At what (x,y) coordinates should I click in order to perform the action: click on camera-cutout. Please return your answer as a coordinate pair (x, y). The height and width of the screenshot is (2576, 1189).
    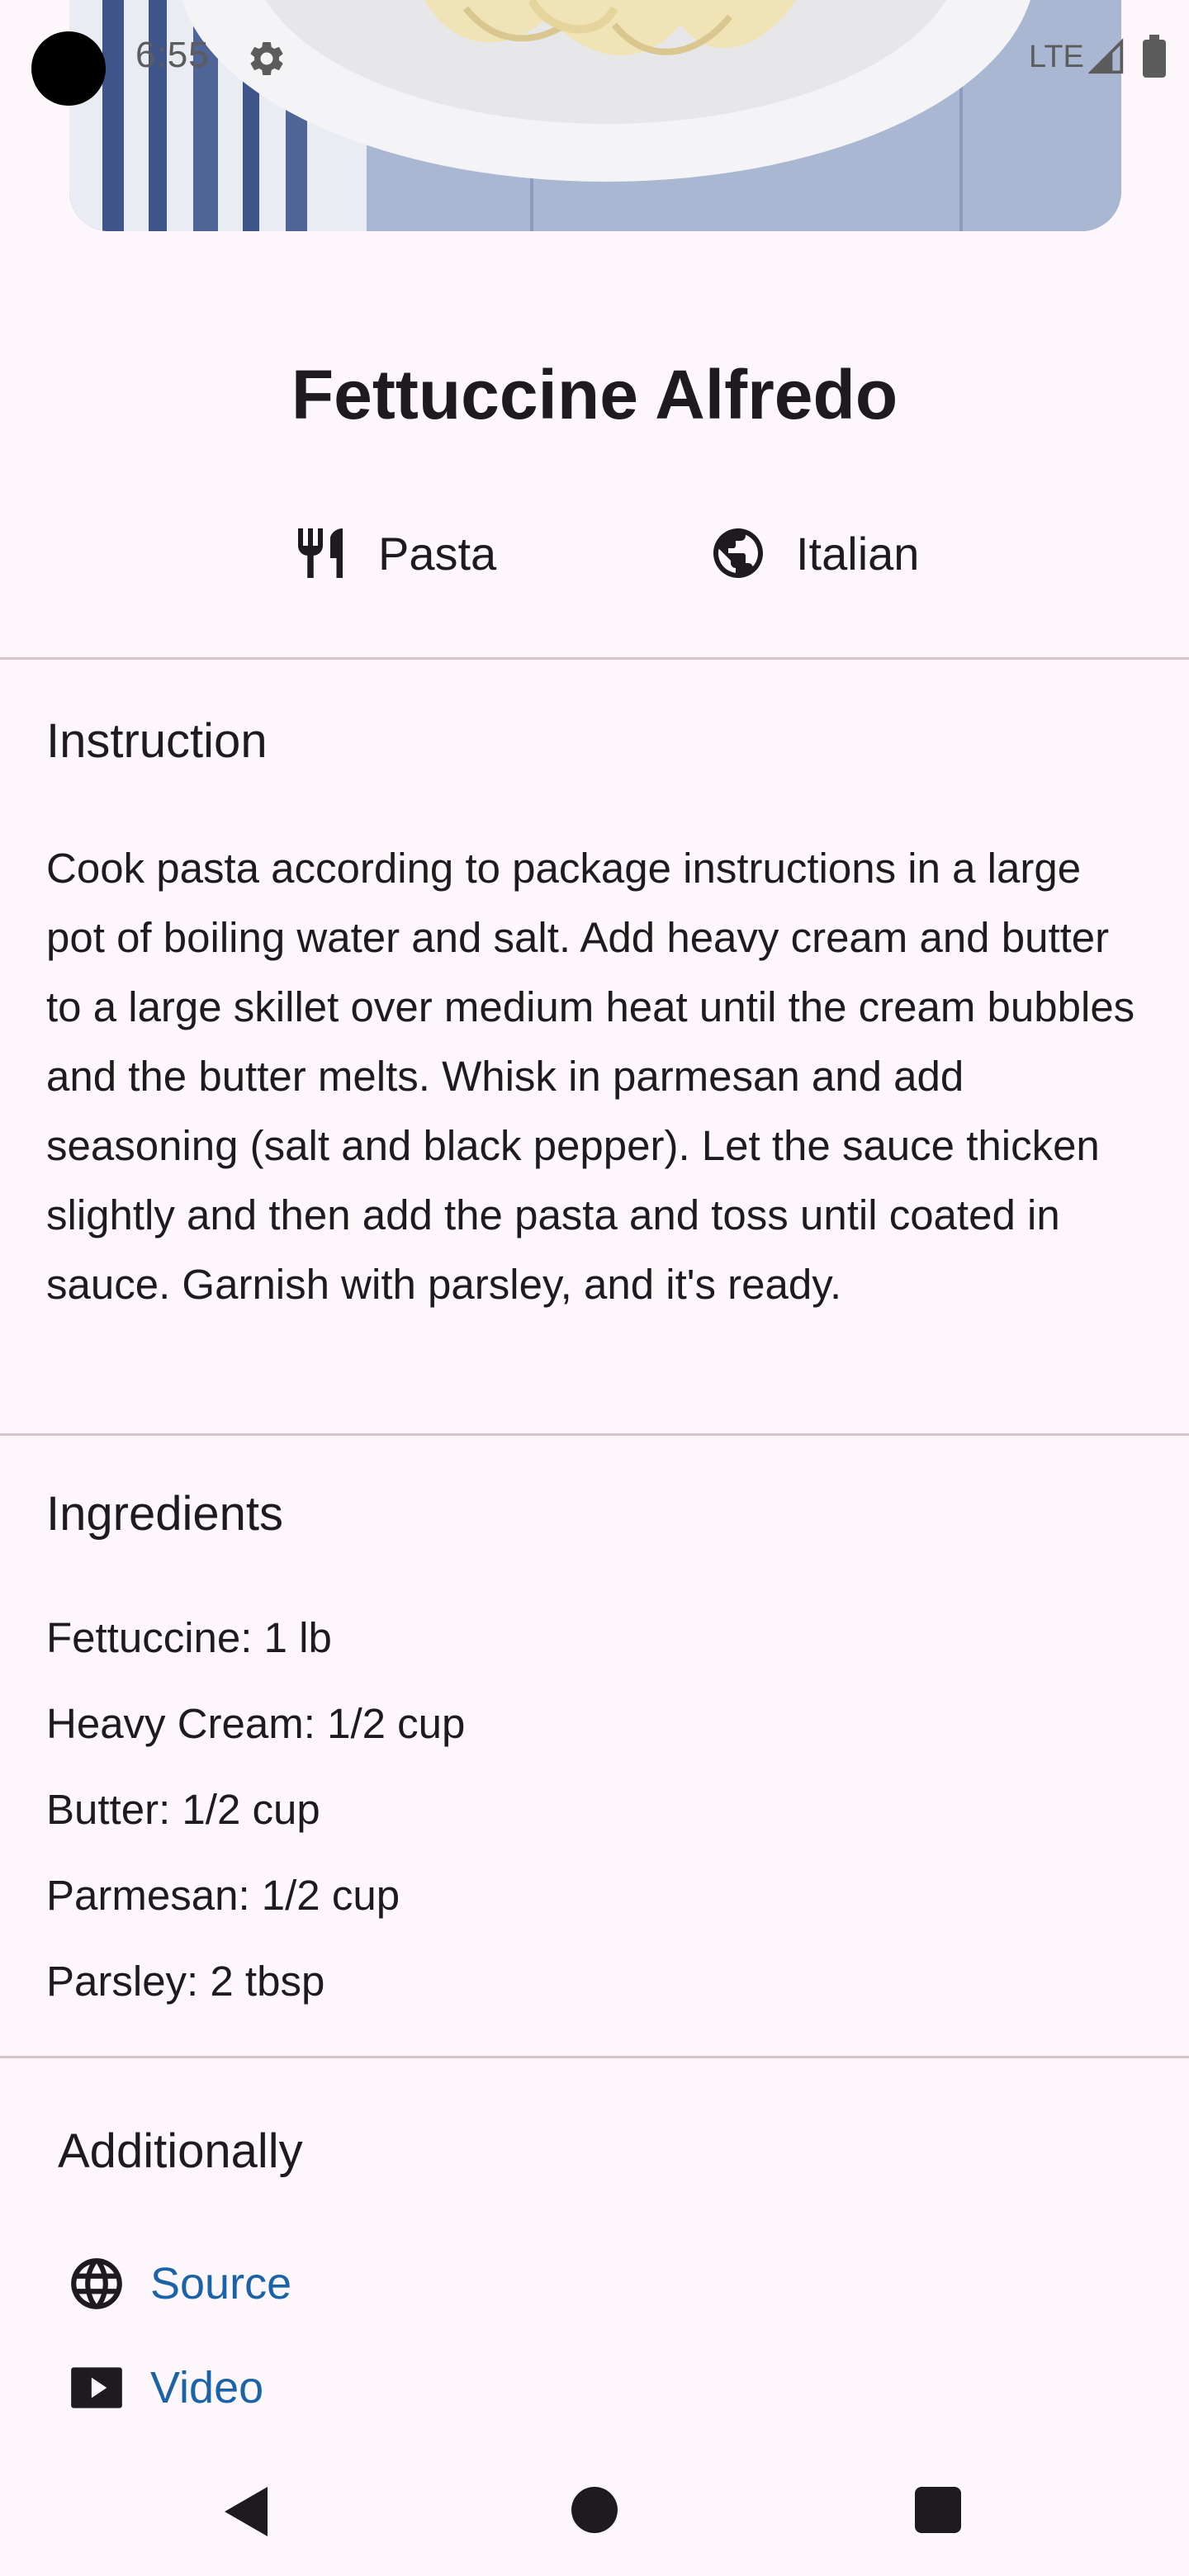
    Looking at the image, I should click on (68, 68).